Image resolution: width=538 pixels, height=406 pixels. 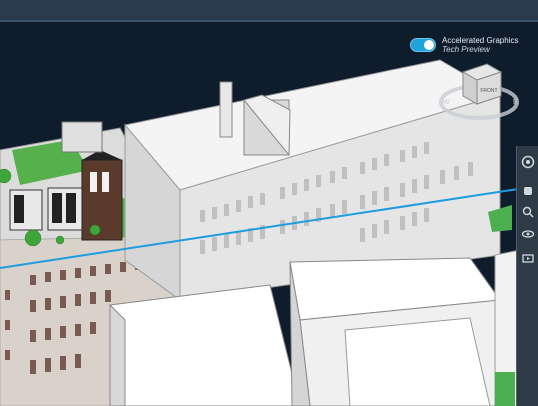 I want to click on compass-west-label: W, so click(x=446, y=102).